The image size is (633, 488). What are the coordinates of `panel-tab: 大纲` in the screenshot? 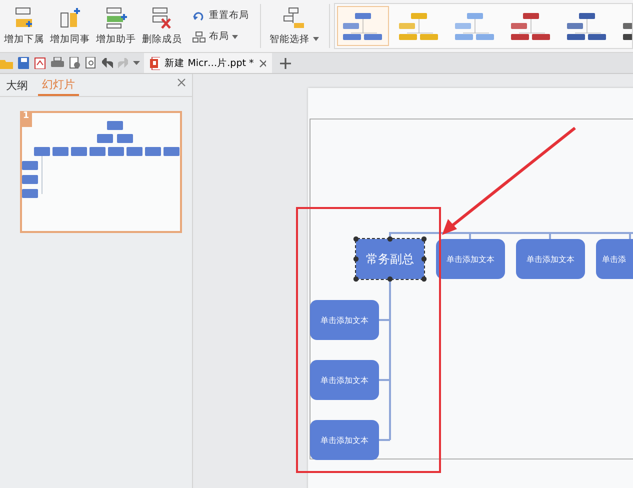 It's located at (17, 85).